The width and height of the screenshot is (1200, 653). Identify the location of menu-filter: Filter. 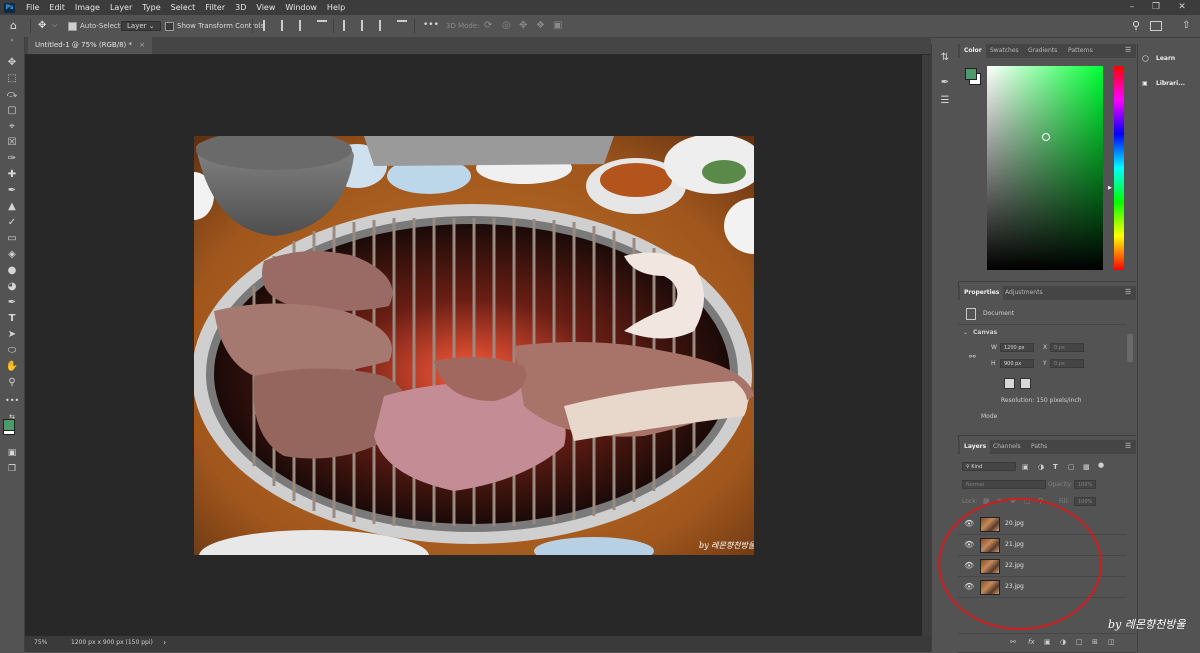
(215, 7).